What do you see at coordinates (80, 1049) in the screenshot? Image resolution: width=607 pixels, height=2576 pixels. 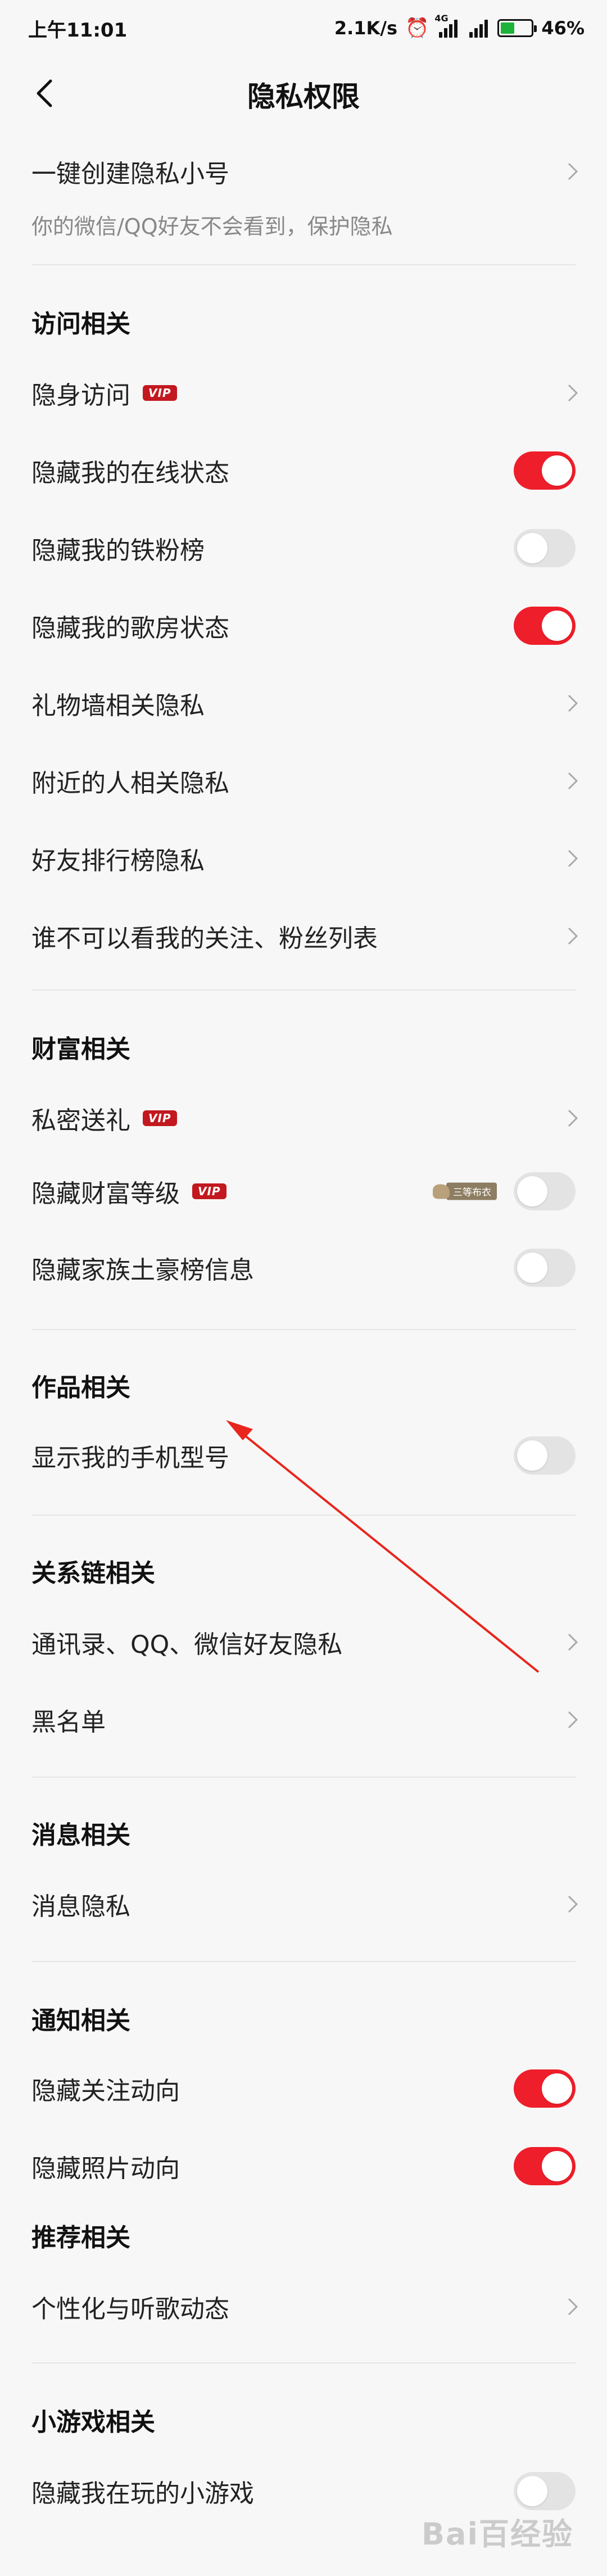 I see `section-title-wealth: 财富相关` at bounding box center [80, 1049].